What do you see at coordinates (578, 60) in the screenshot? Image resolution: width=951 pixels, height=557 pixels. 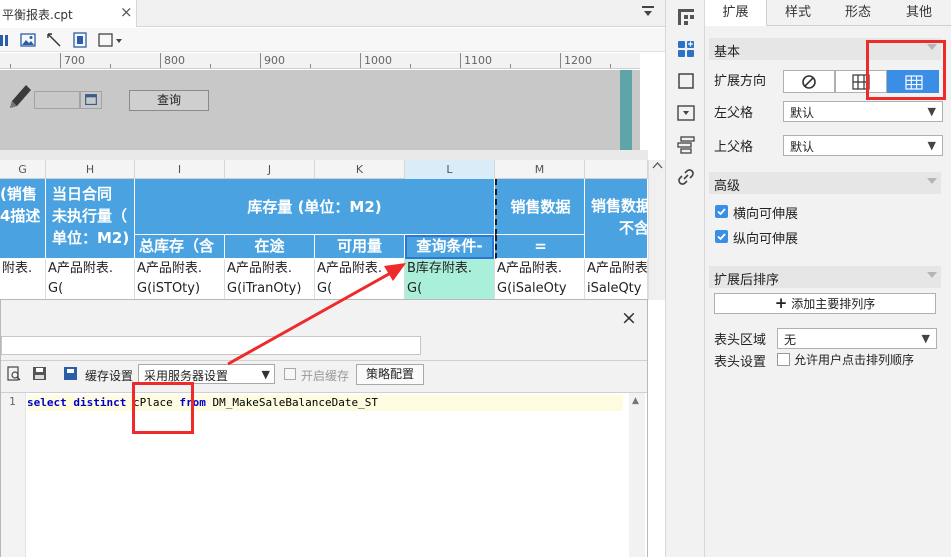 I see `ruler-label: 1200` at bounding box center [578, 60].